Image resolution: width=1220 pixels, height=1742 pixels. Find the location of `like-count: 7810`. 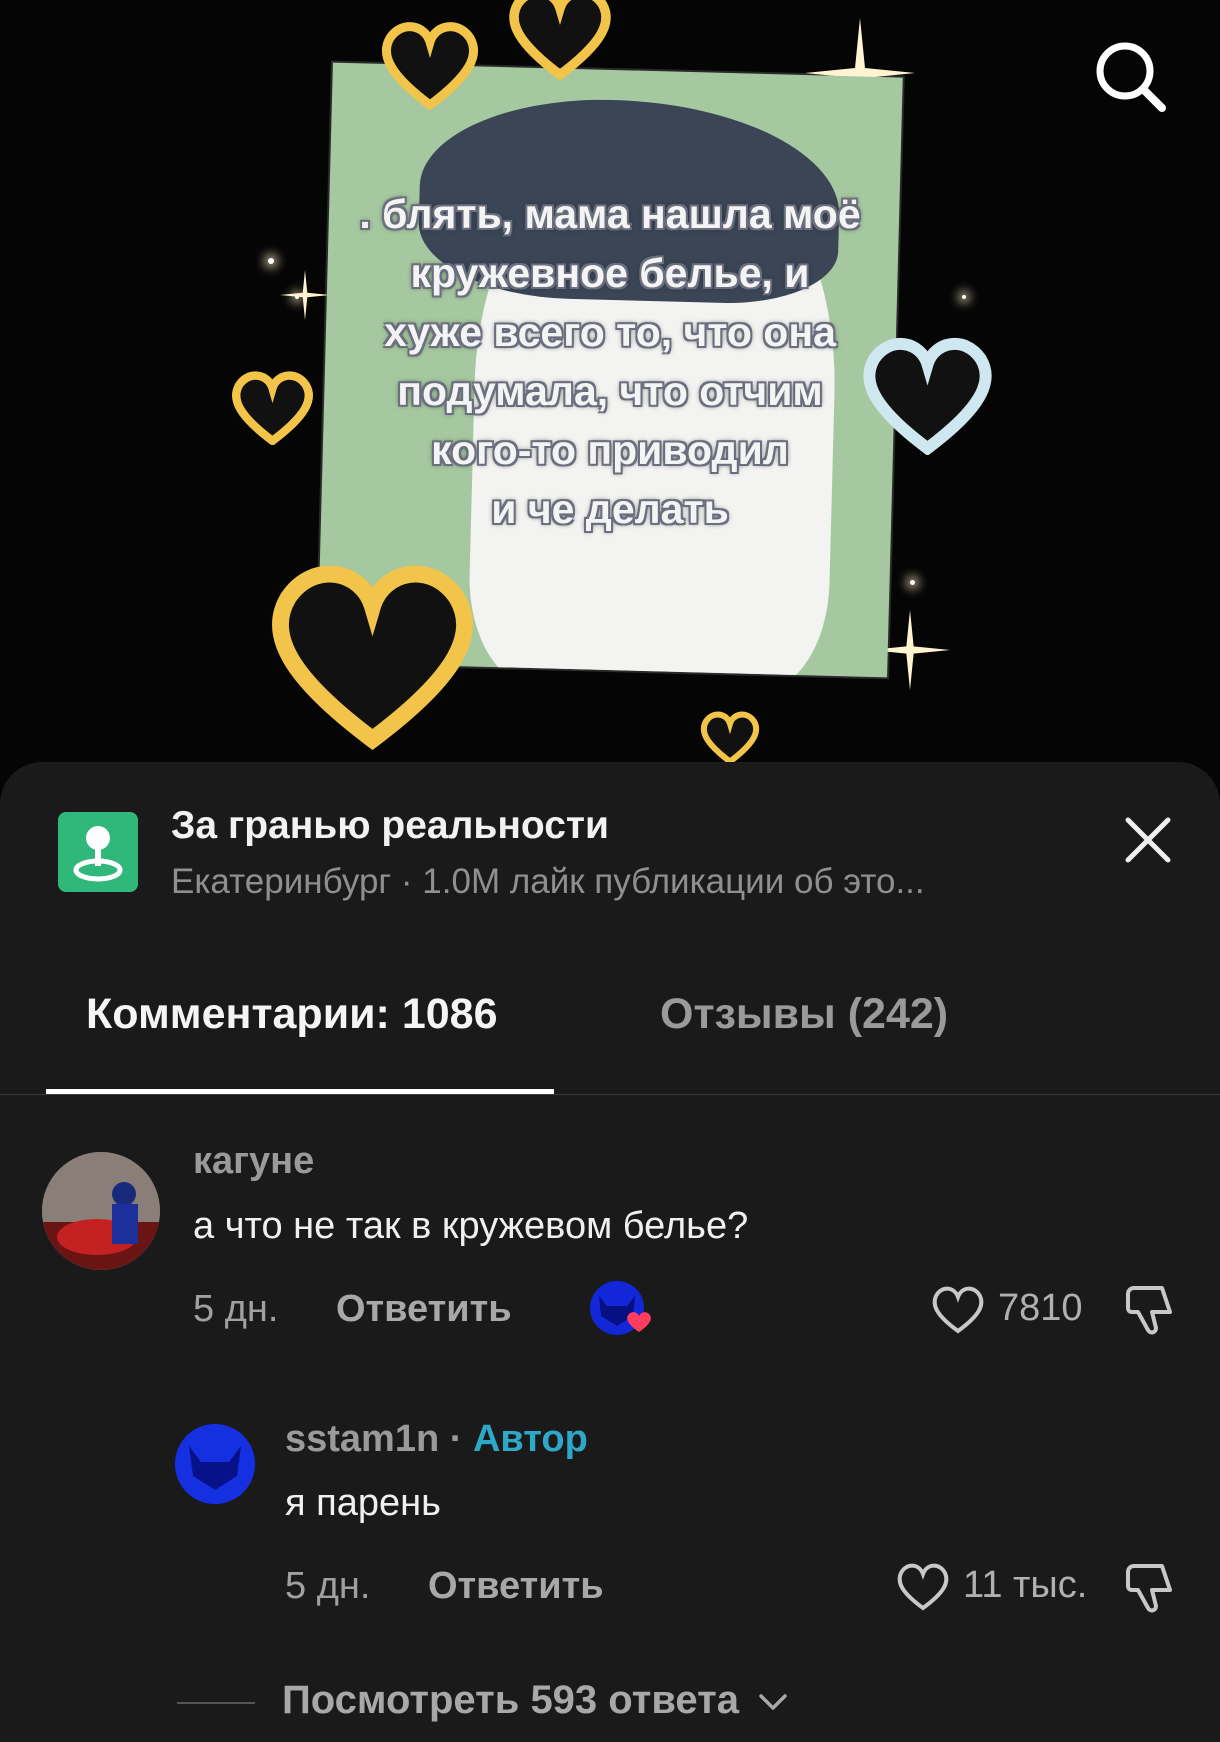

like-count: 7810 is located at coordinates (1040, 1308).